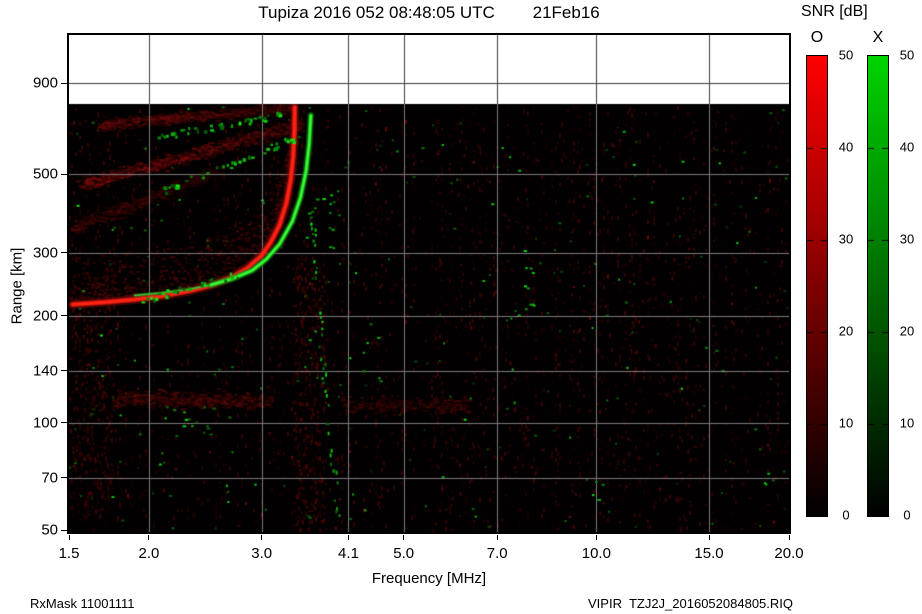 The width and height of the screenshot is (922, 614). Describe the element at coordinates (45, 174) in the screenshot. I see `y-tick-label: 500` at that location.